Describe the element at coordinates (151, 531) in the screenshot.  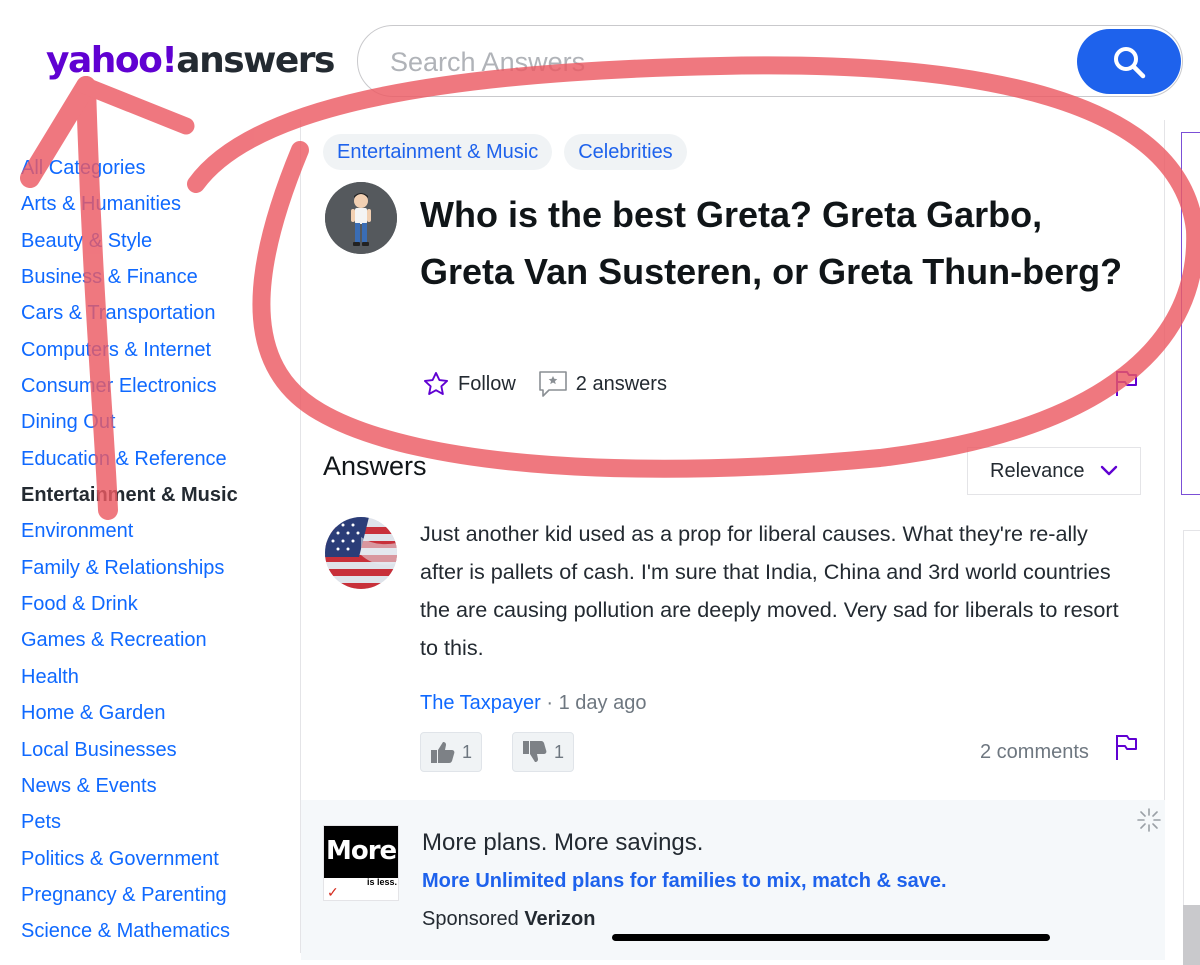
I see `sidebar-item-environment: Environment` at that location.